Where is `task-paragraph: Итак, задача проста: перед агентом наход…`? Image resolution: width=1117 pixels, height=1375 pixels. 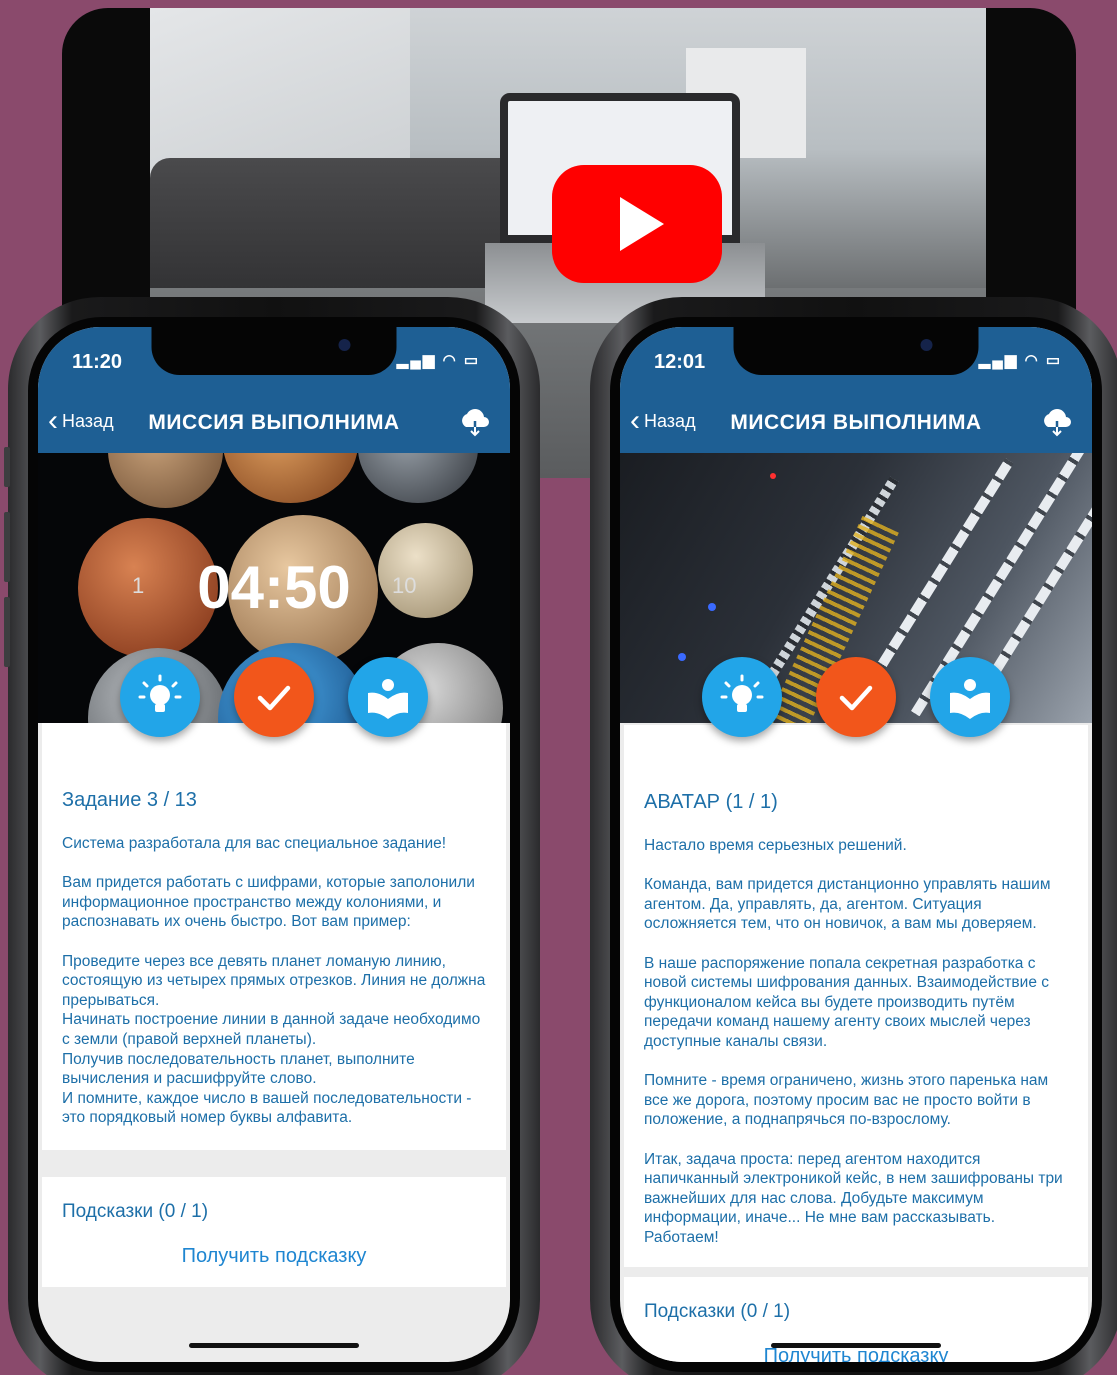 task-paragraph: Итак, задача проста: перед агентом наход… is located at coordinates (853, 1198).